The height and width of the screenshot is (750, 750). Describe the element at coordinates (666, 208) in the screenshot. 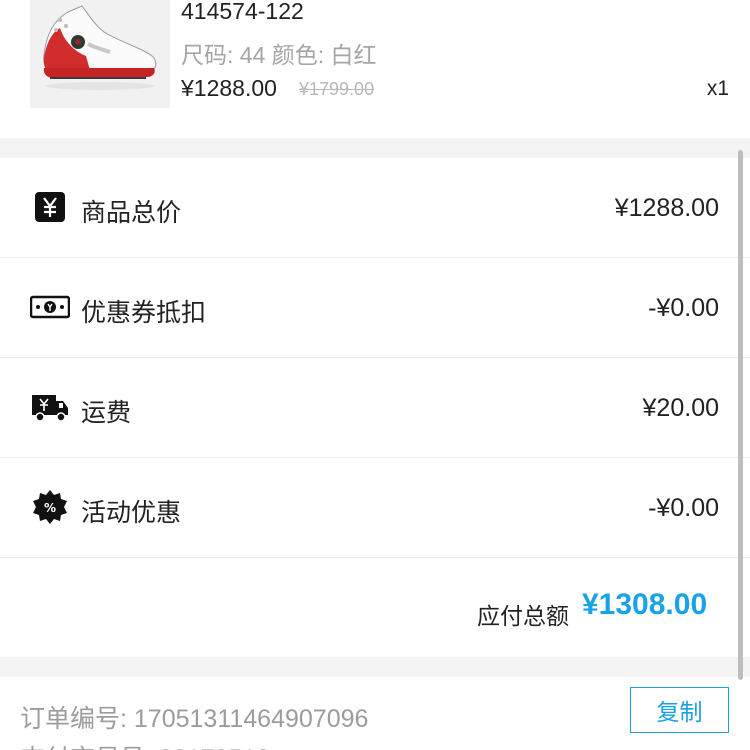

I see `summary-value: ¥1288.00` at that location.